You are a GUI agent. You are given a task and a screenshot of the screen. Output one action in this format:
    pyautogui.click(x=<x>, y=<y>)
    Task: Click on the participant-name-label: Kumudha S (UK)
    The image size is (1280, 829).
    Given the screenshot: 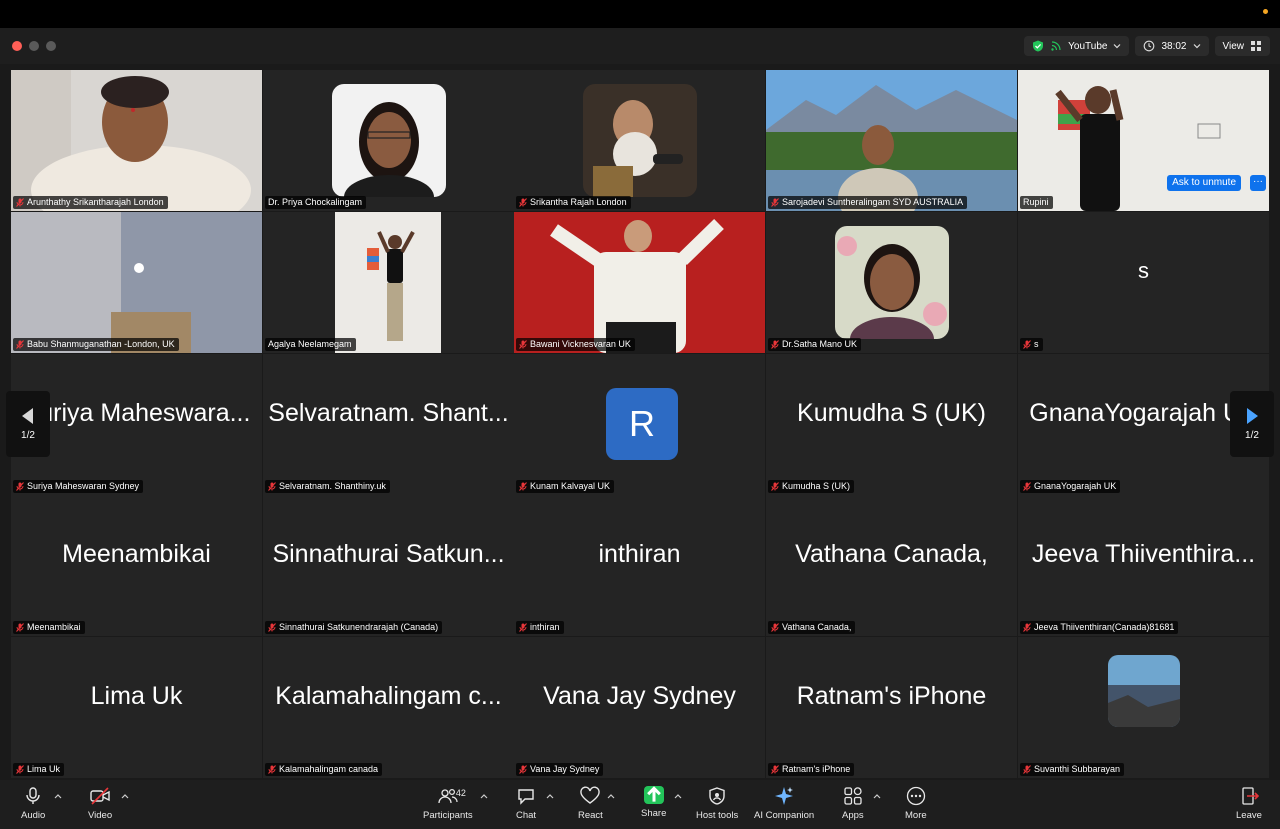 What is the action you would take?
    pyautogui.click(x=811, y=486)
    